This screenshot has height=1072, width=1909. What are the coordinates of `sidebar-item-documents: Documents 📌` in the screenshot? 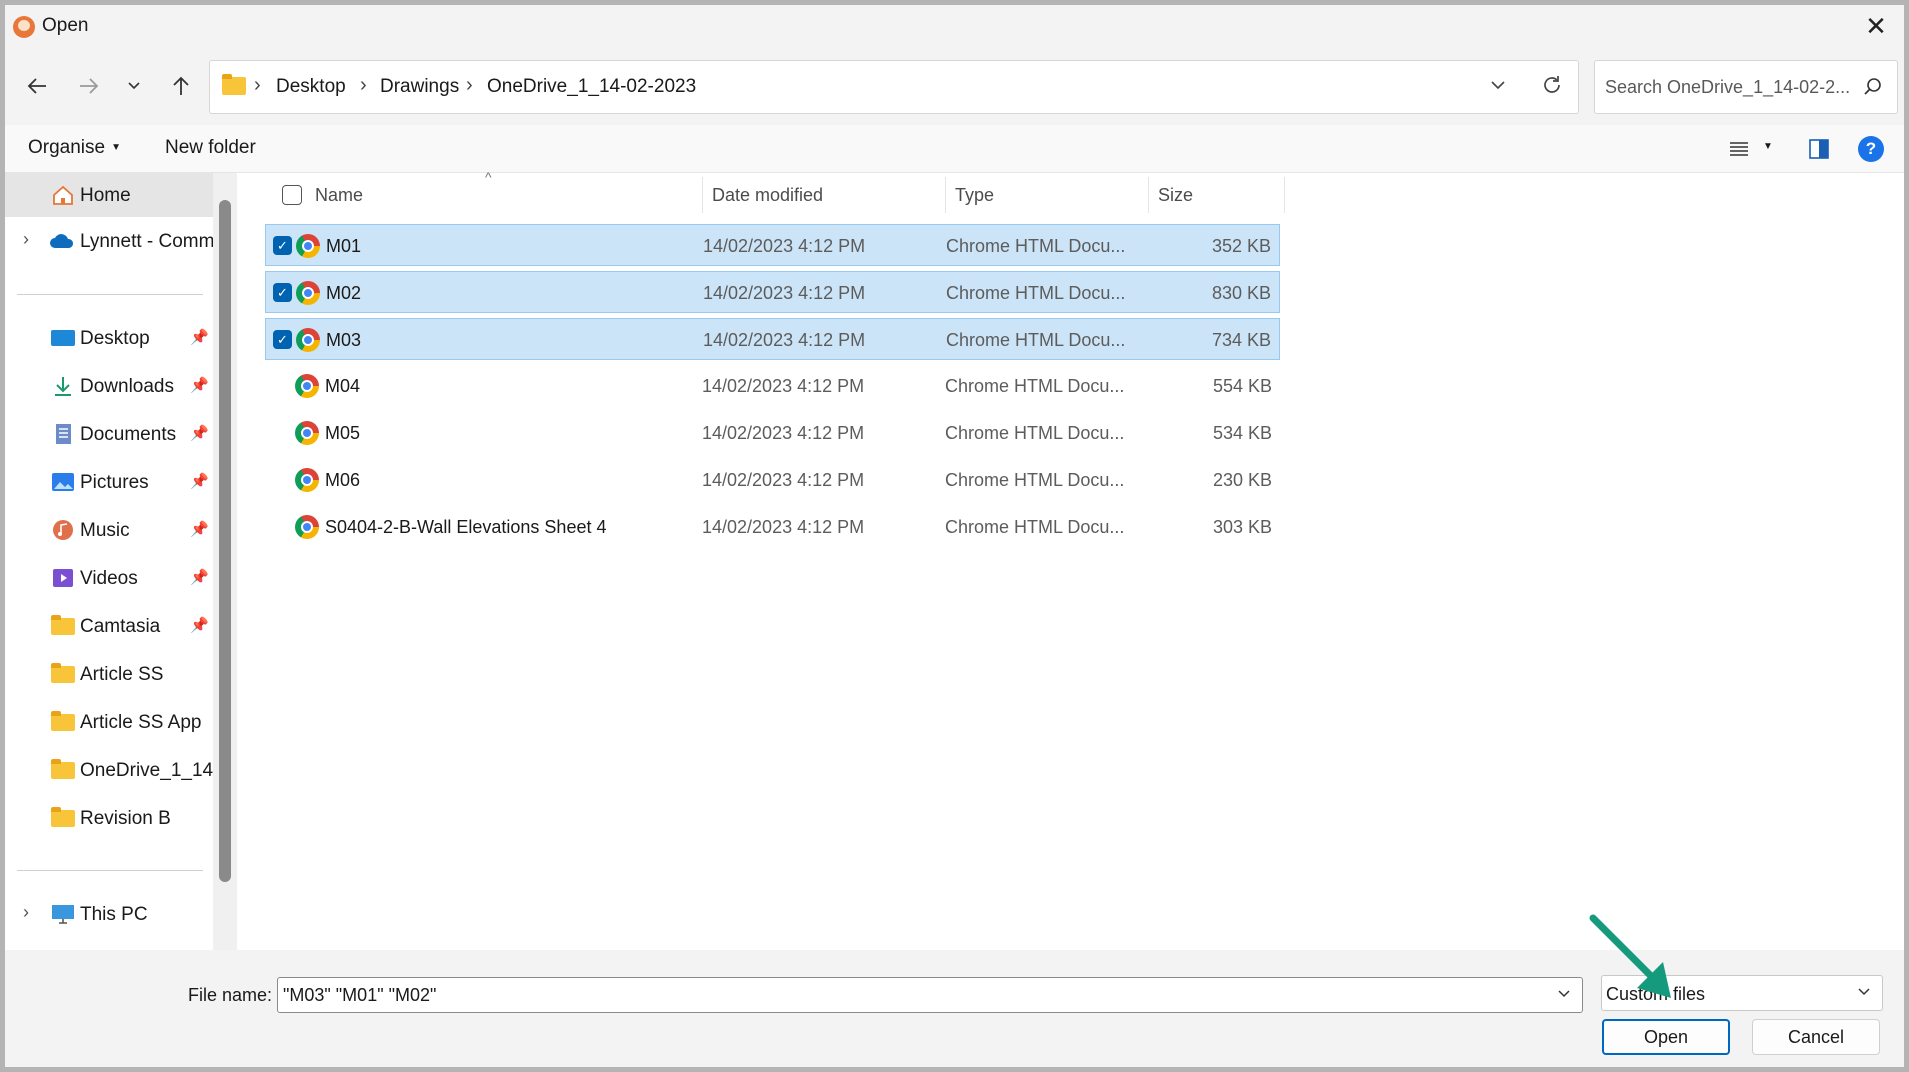 It's located at (109, 434).